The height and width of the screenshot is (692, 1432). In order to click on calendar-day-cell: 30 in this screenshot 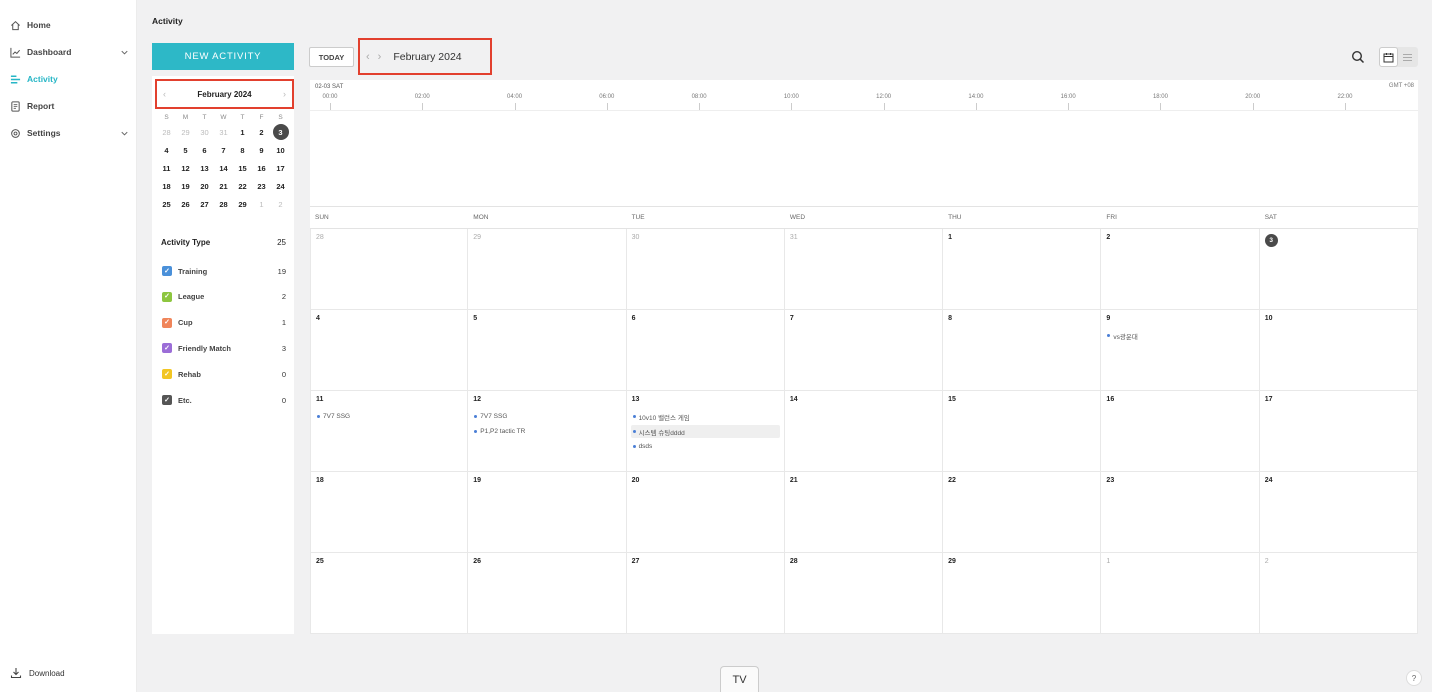, I will do `click(705, 269)`.